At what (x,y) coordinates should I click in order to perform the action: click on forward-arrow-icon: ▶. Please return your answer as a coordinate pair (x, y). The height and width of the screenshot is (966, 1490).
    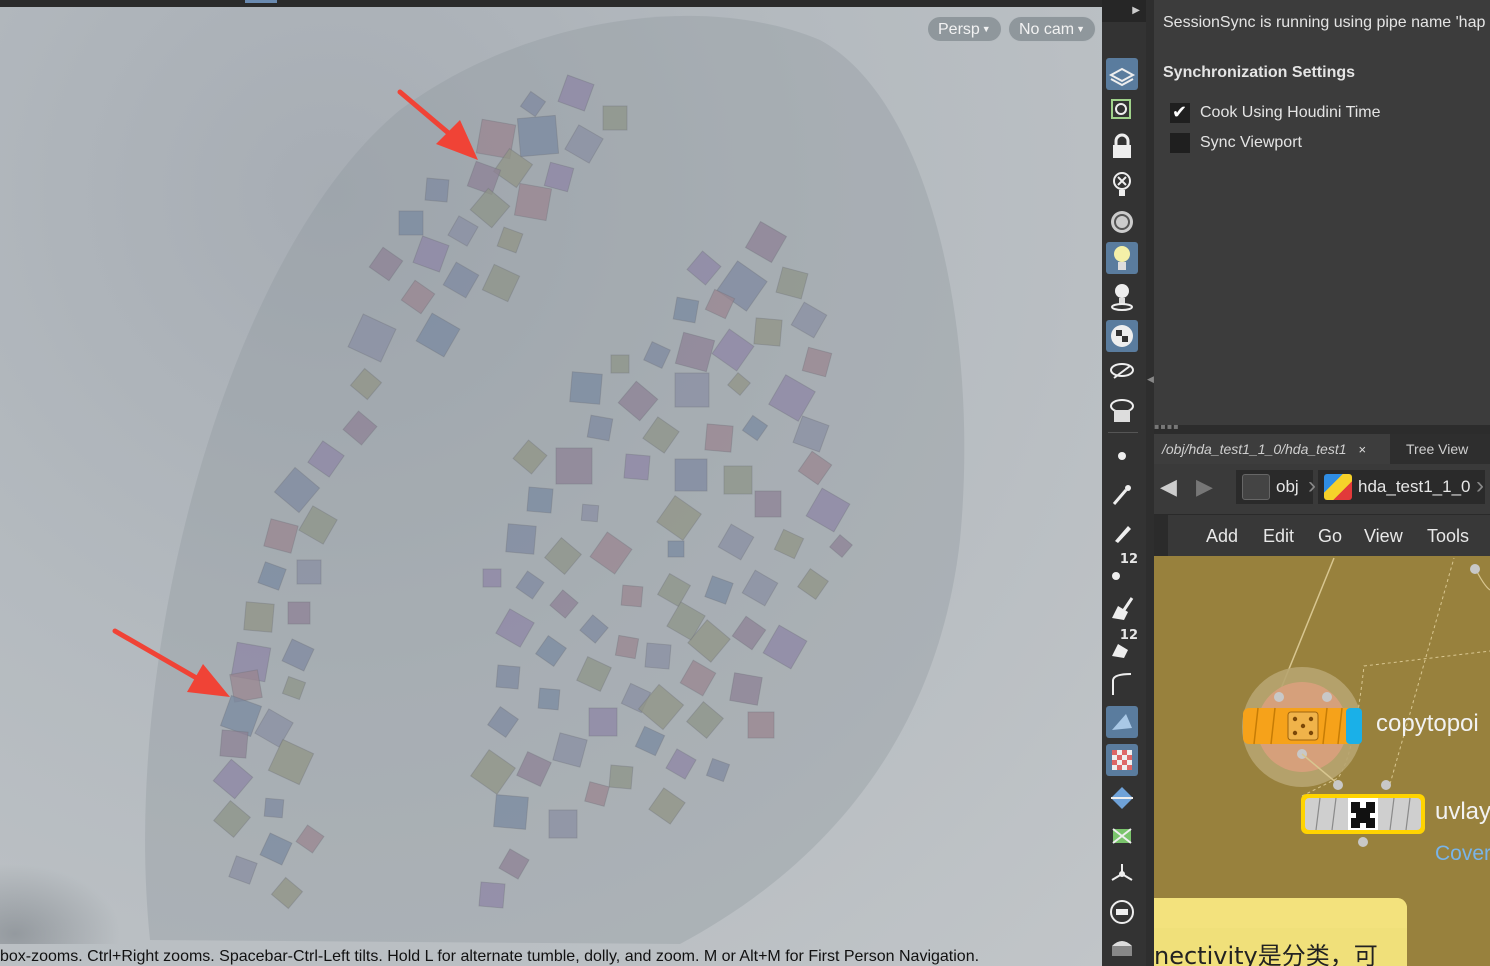
    Looking at the image, I should click on (1204, 487).